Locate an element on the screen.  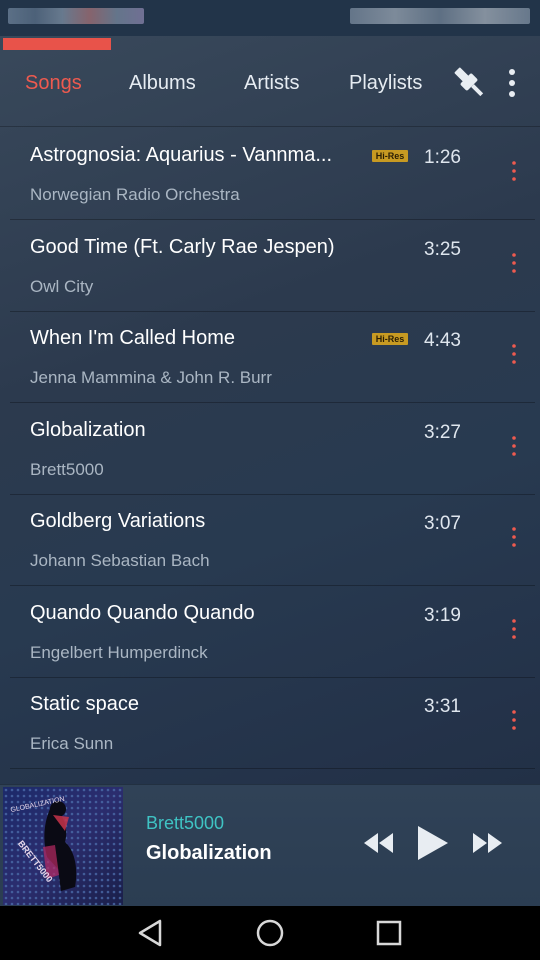
tab-bar: Songs Albums Artists Playlists is located at coordinates (270, 82).